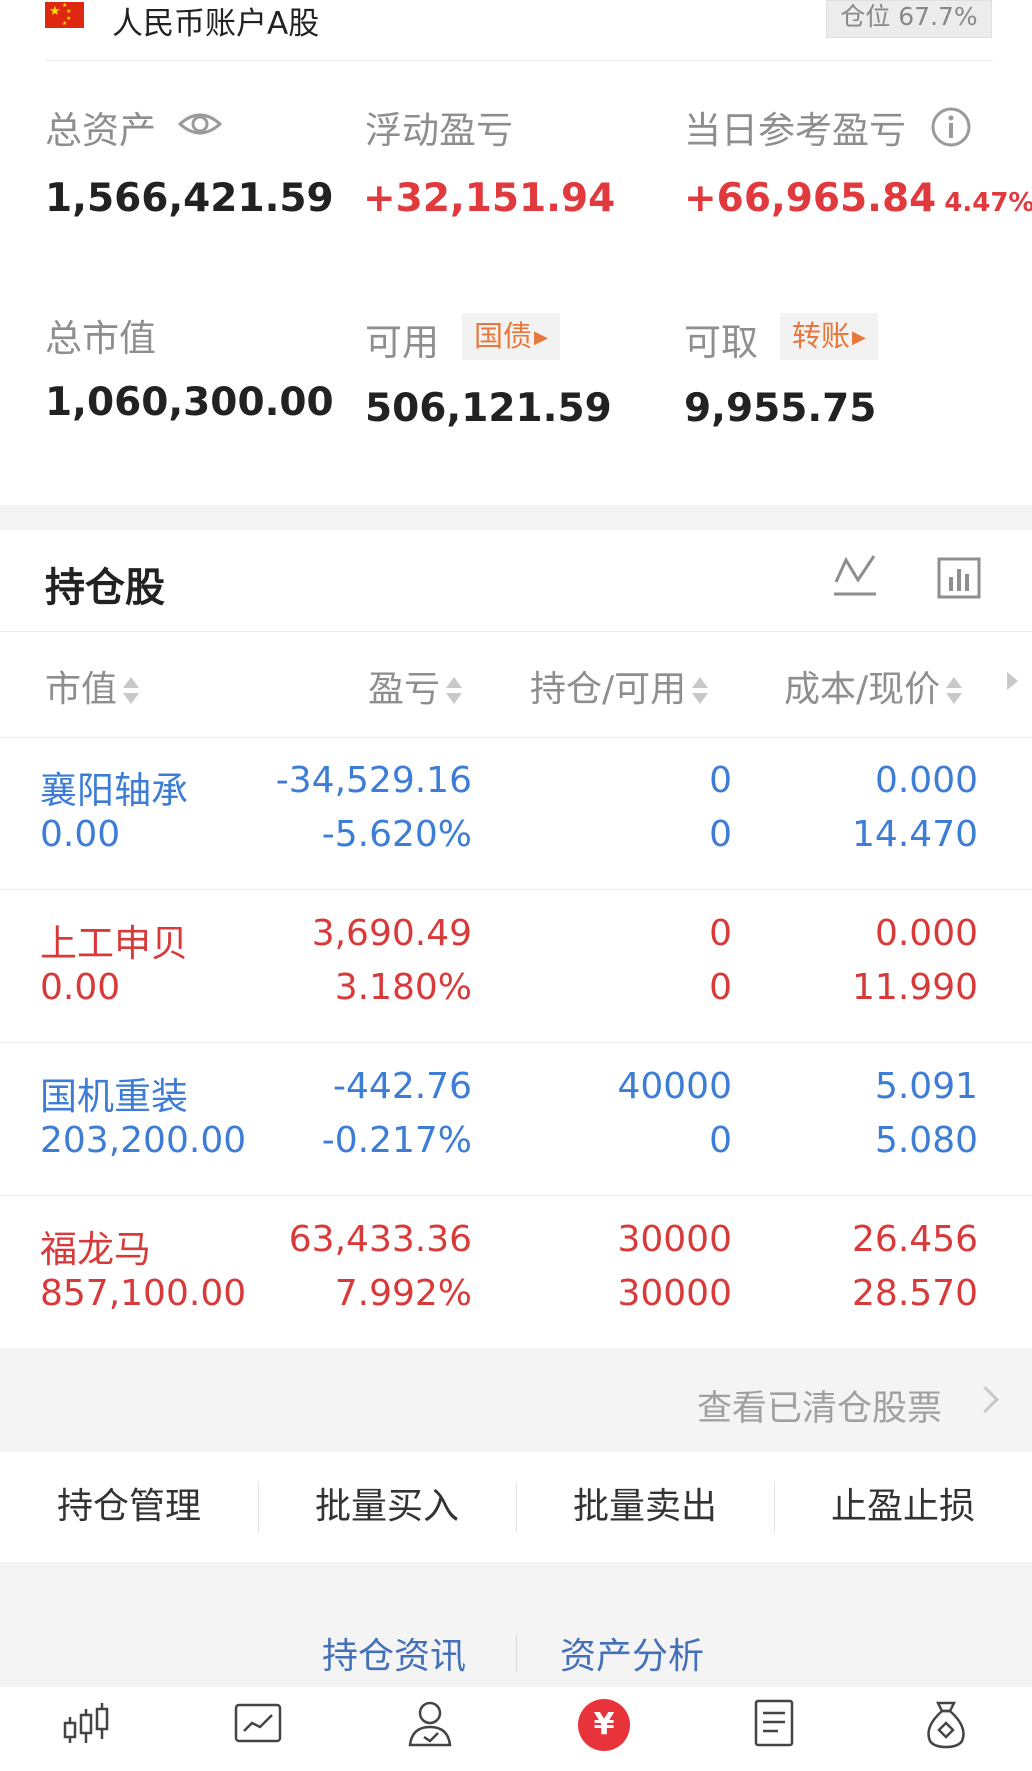 This screenshot has width=1032, height=1771. What do you see at coordinates (516, 30) in the screenshot?
I see `account-header: ★ ★ ★ ★ ★ 人民币账户A股 仓位 67.7%` at bounding box center [516, 30].